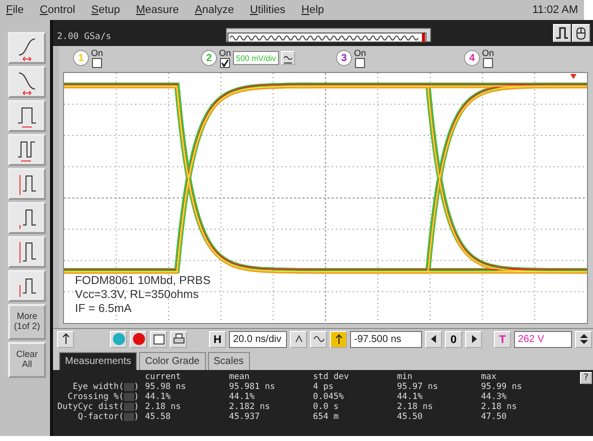  What do you see at coordinates (239, 377) in the screenshot?
I see `column-header: mean` at bounding box center [239, 377].